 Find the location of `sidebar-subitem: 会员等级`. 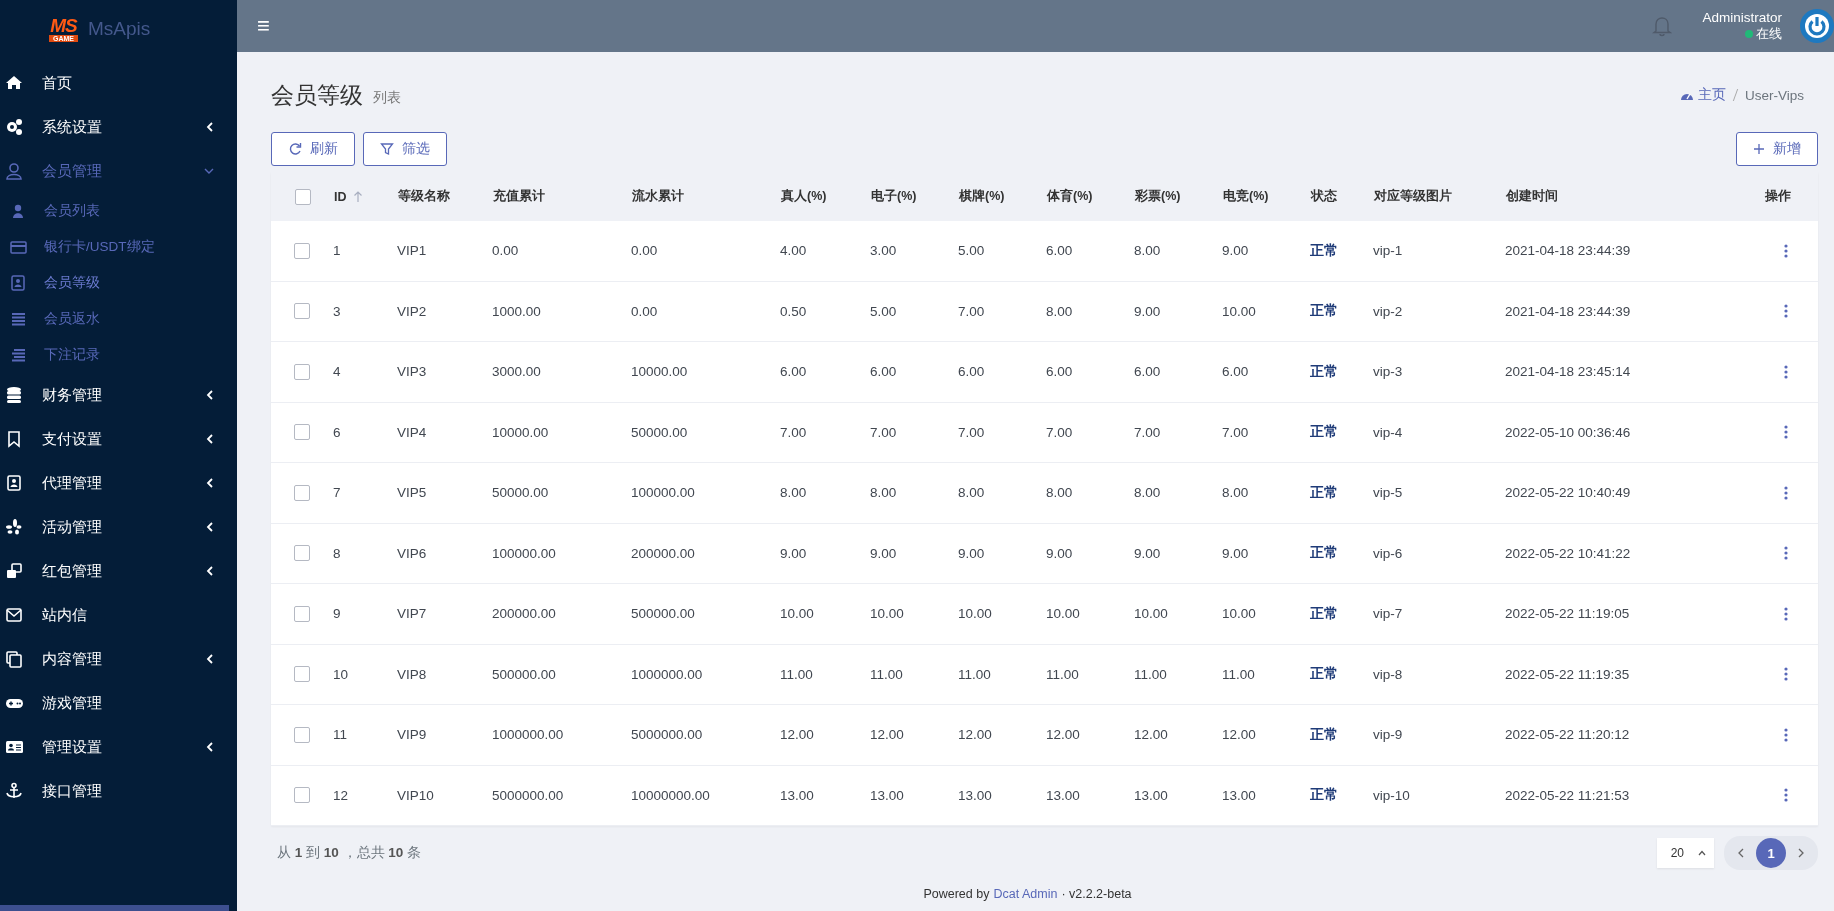

sidebar-subitem: 会员等级 is located at coordinates (118, 283).